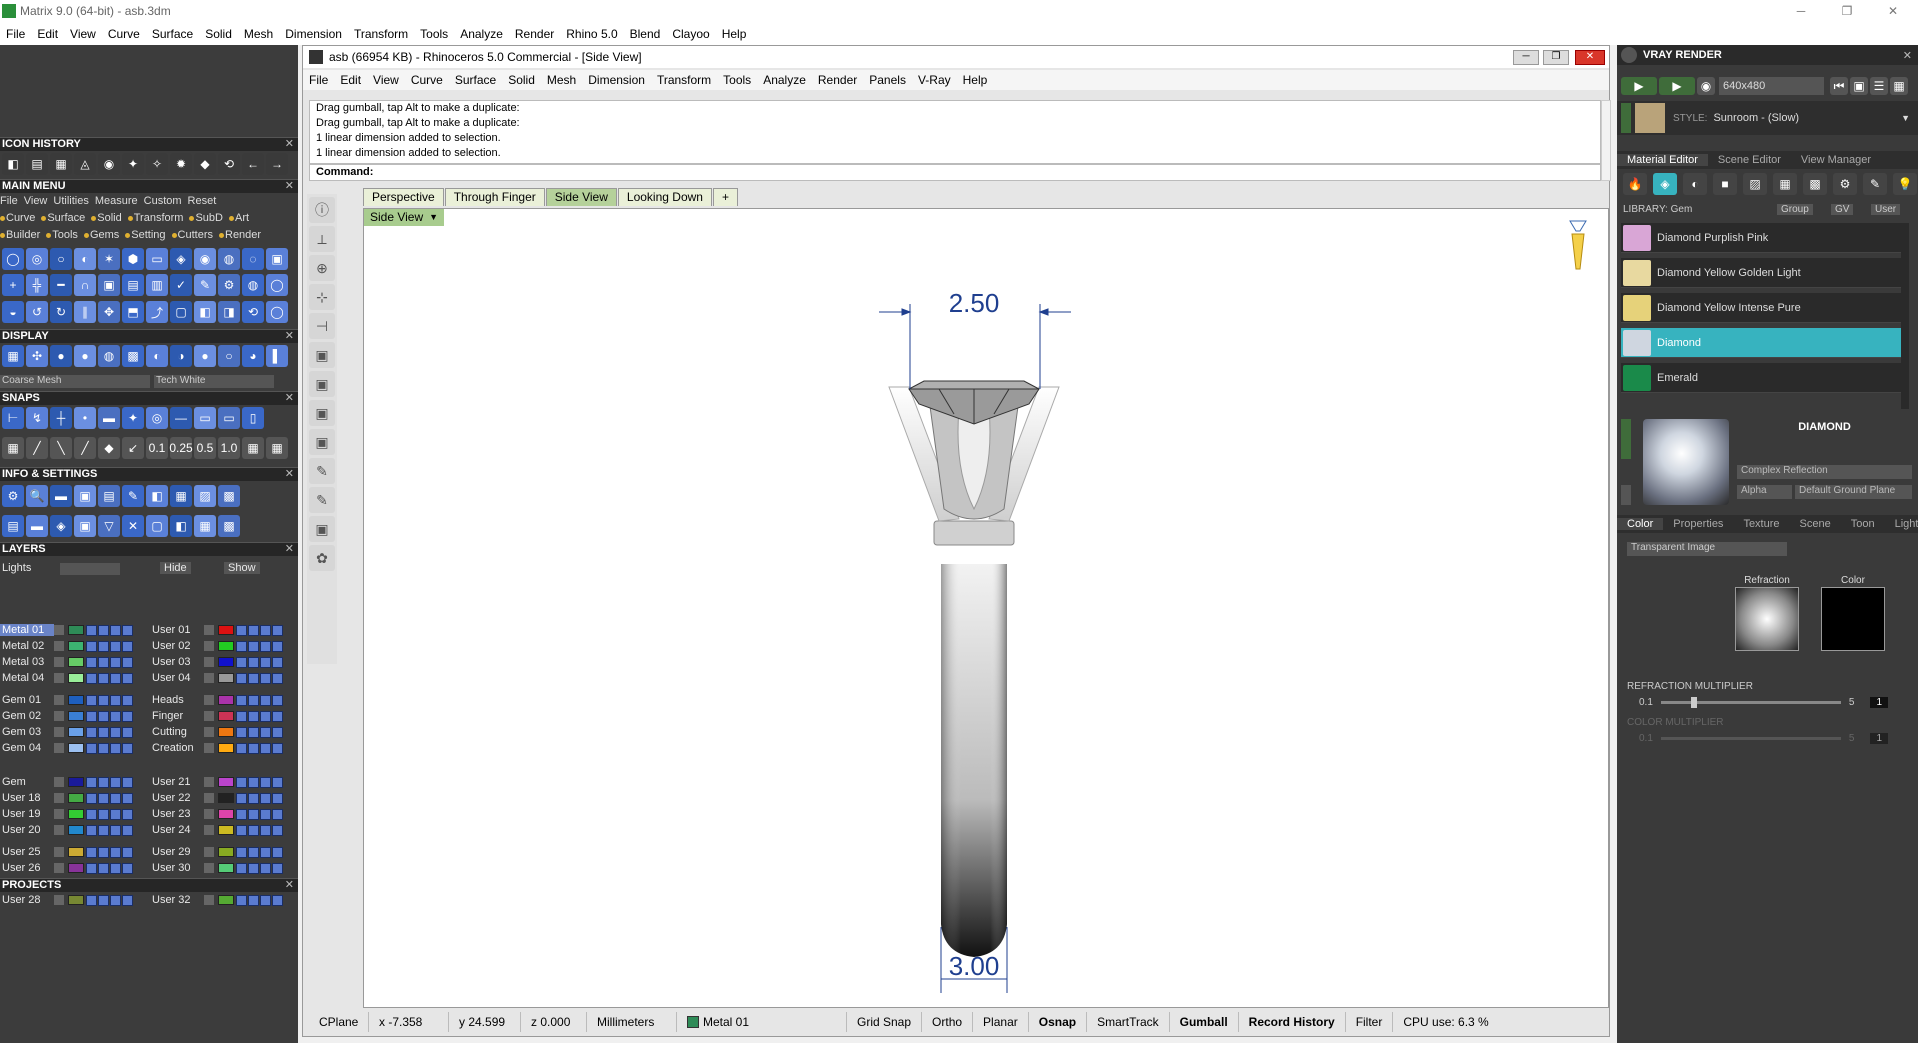  Describe the element at coordinates (67, 900) in the screenshot. I see `layer-row: User 28` at that location.